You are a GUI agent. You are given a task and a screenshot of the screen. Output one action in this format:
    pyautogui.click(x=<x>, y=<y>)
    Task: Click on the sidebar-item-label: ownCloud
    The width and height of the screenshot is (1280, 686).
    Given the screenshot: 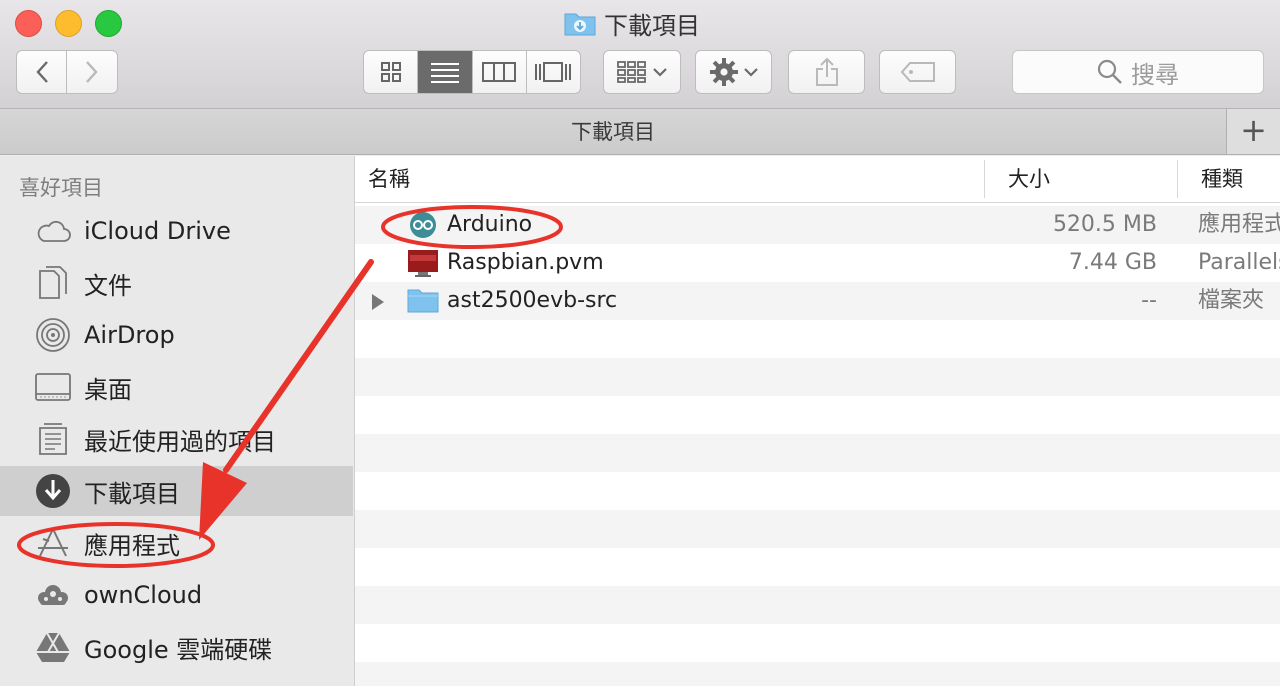 What is the action you would take?
    pyautogui.click(x=143, y=595)
    